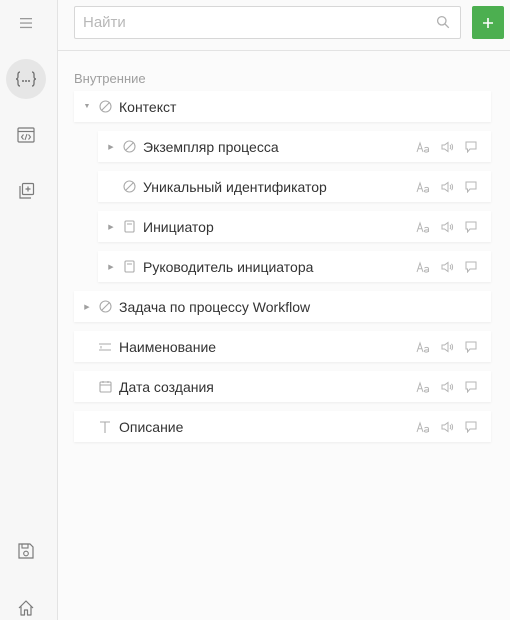  Describe the element at coordinates (282, 386) in the screenshot. I see `tree-row: ▶Дата создания` at that location.